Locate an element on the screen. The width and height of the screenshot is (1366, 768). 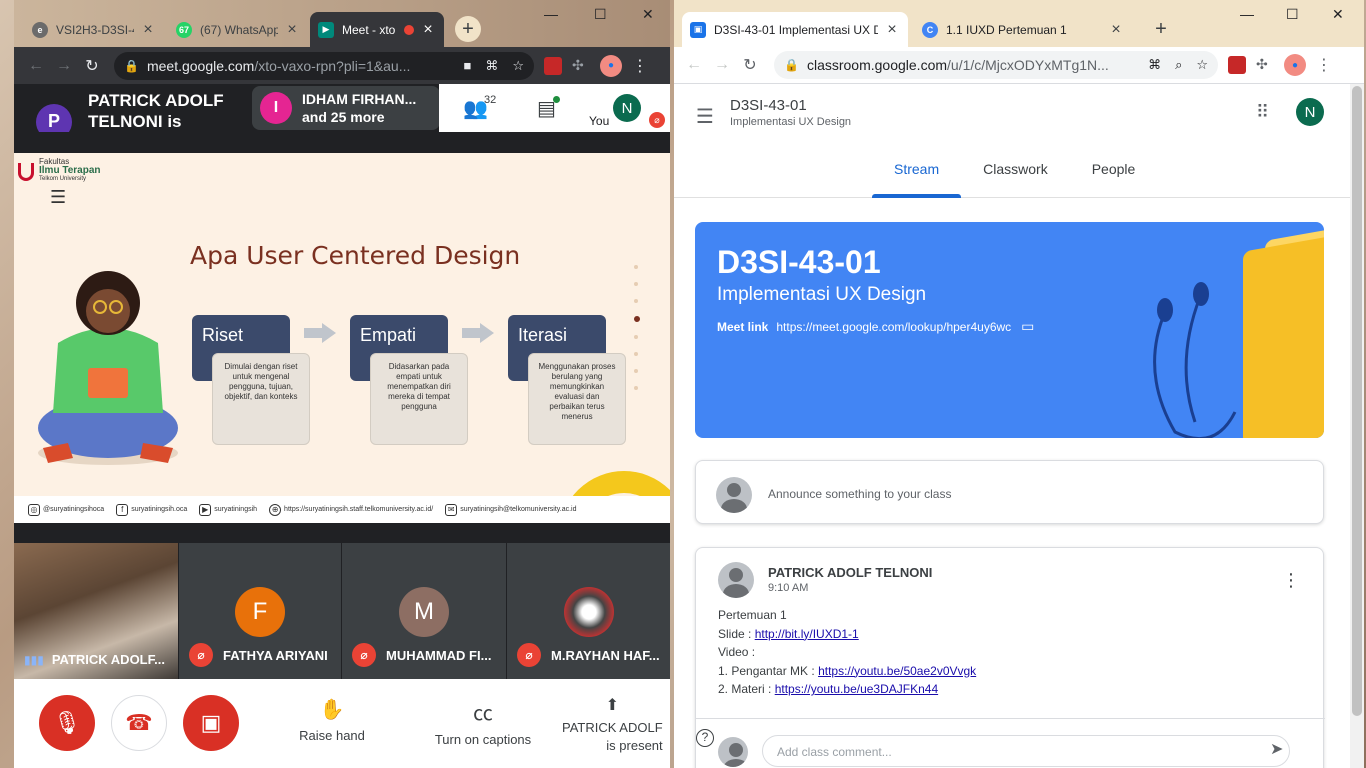
participants-pill: I IDHAM FIRHAN... and 25 more is located at coordinates (346, 108).